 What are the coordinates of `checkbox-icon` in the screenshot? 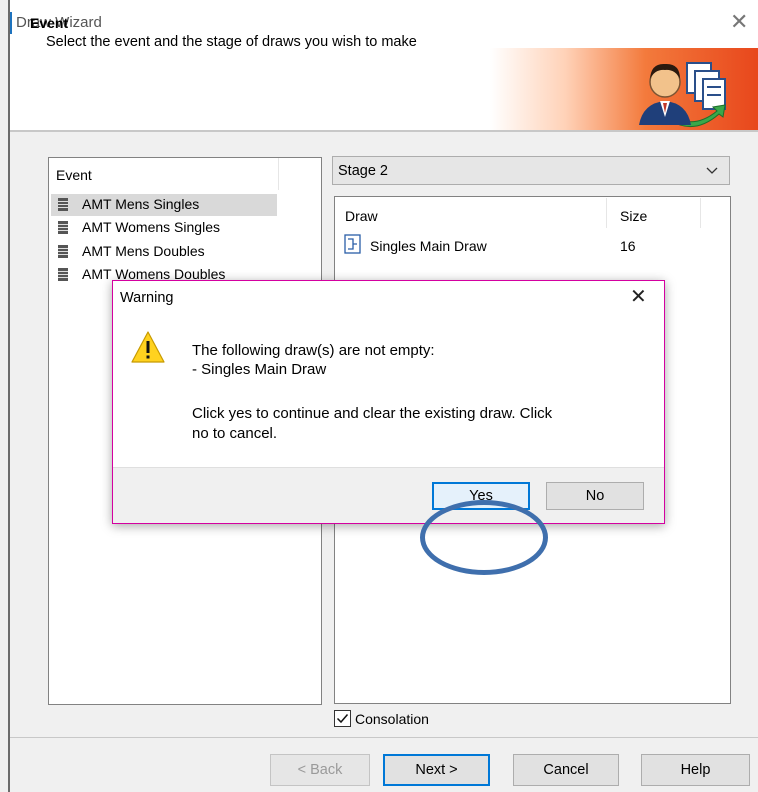 It's located at (342, 719).